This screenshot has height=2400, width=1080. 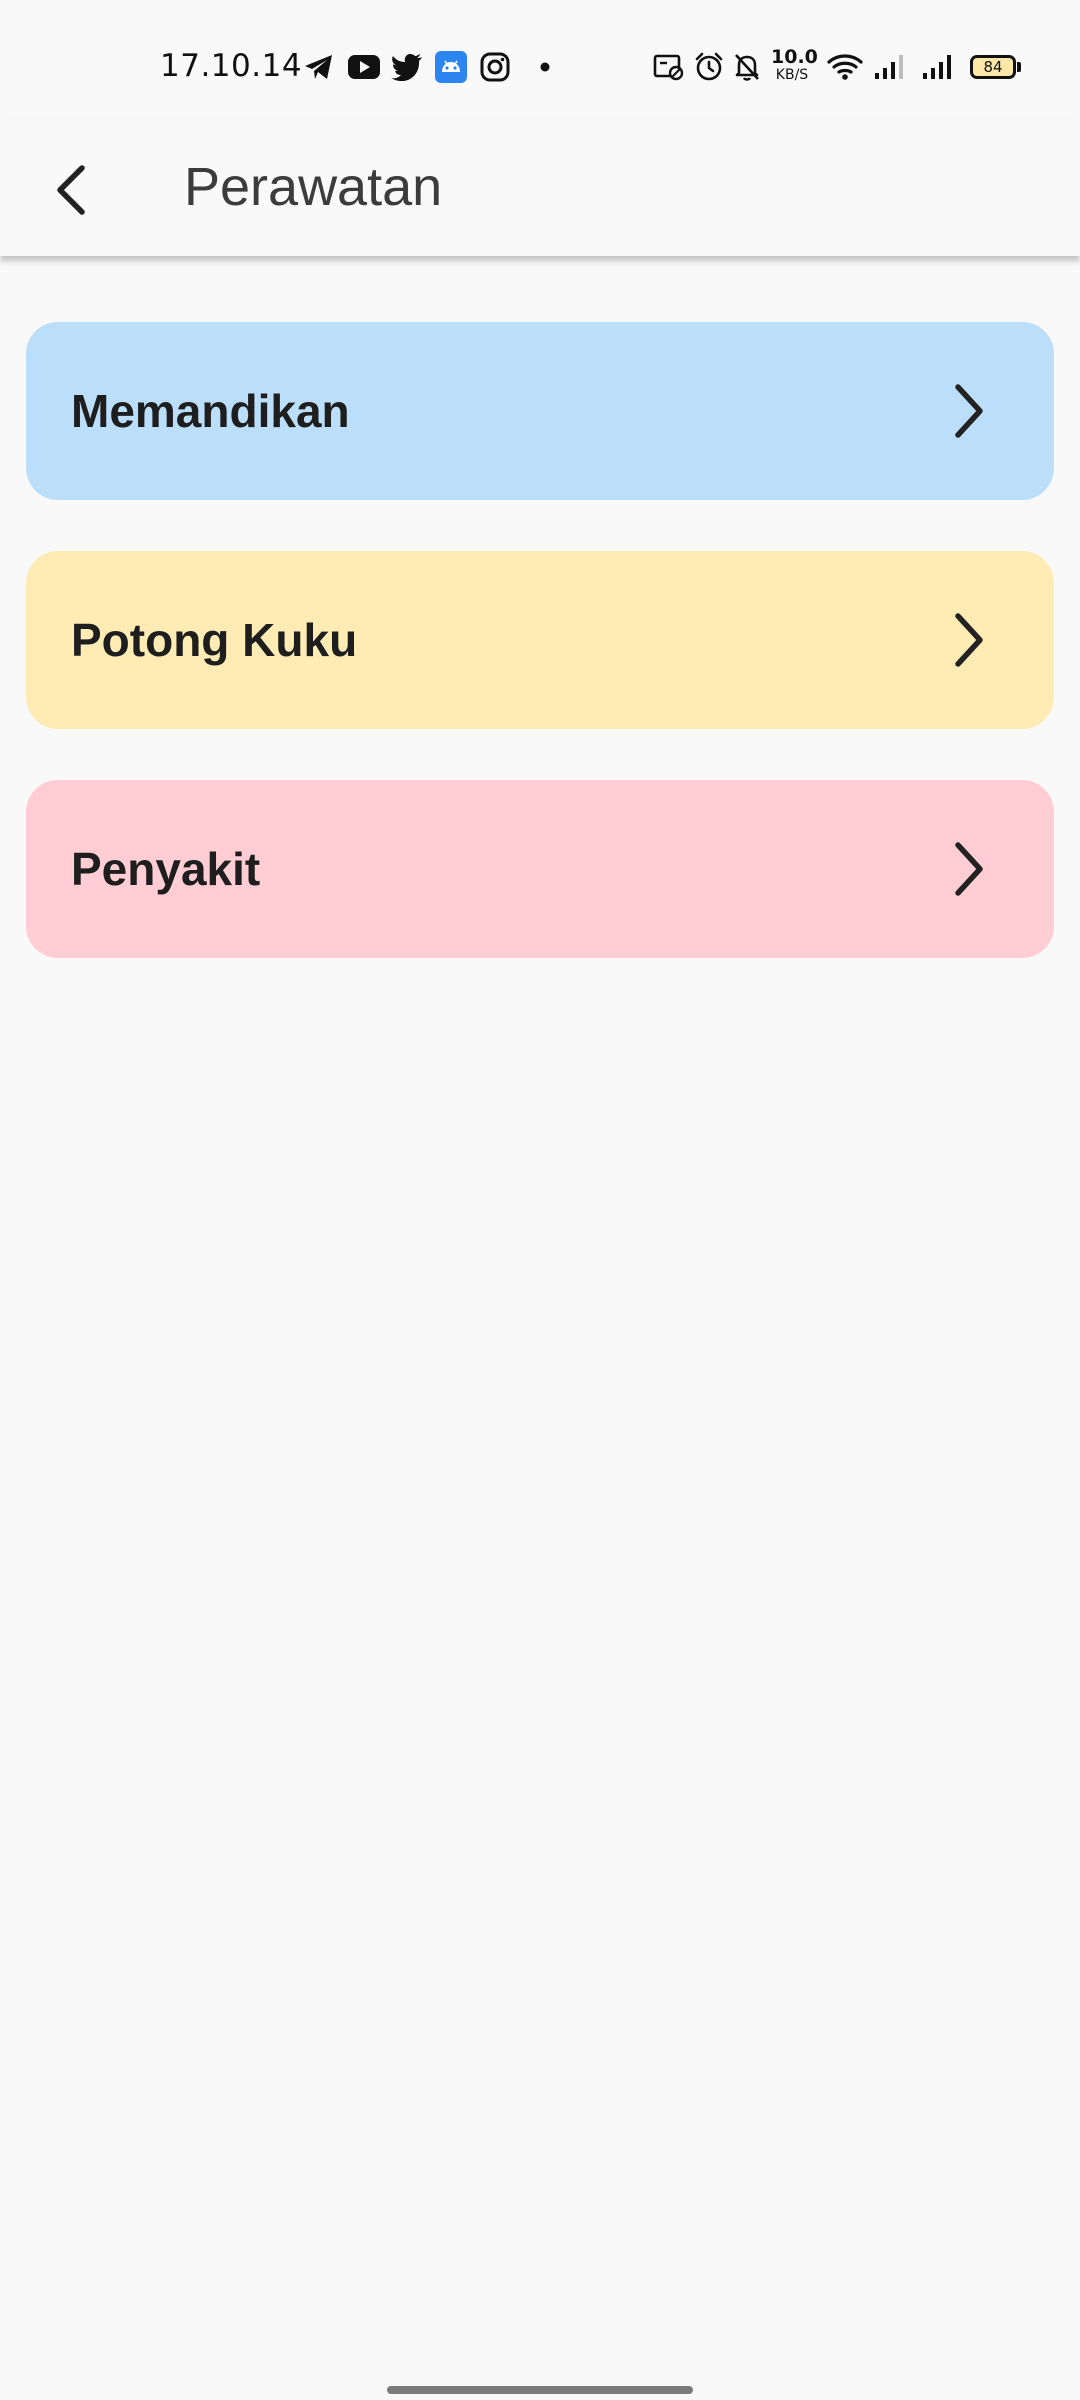 I want to click on youtube-icon, so click(x=364, y=67).